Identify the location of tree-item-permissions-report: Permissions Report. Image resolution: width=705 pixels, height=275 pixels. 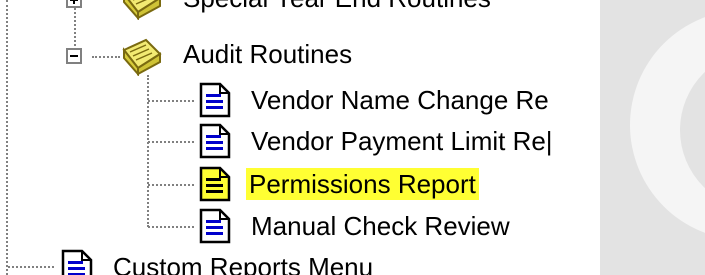
(300, 184).